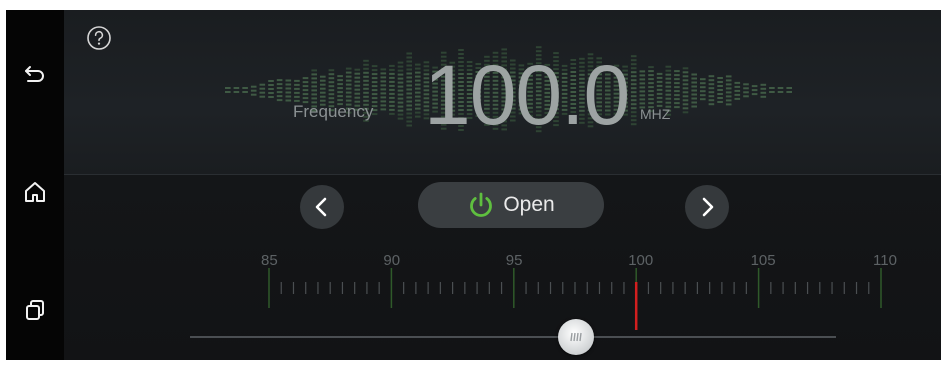  What do you see at coordinates (513, 337) in the screenshot?
I see `tuning-slider-track` at bounding box center [513, 337].